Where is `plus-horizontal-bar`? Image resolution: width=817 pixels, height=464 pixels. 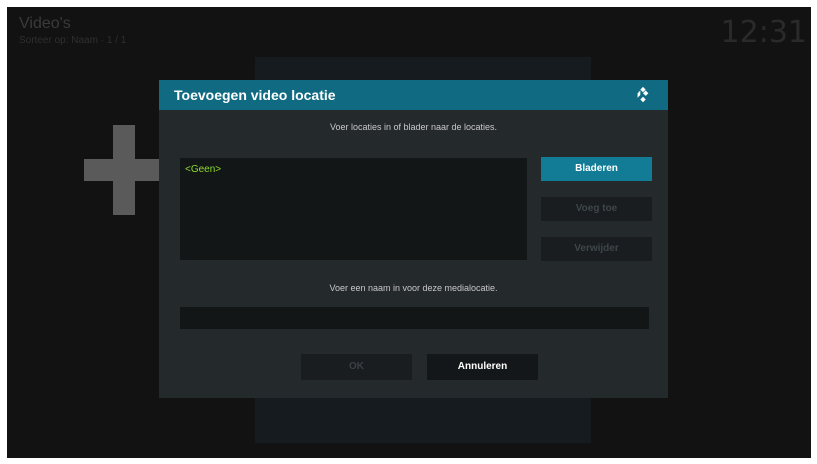
plus-horizontal-bar is located at coordinates (124, 170).